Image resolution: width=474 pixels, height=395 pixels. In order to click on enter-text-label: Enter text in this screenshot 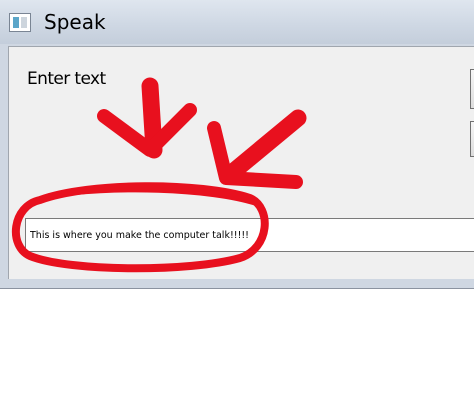, I will do `click(66, 79)`.